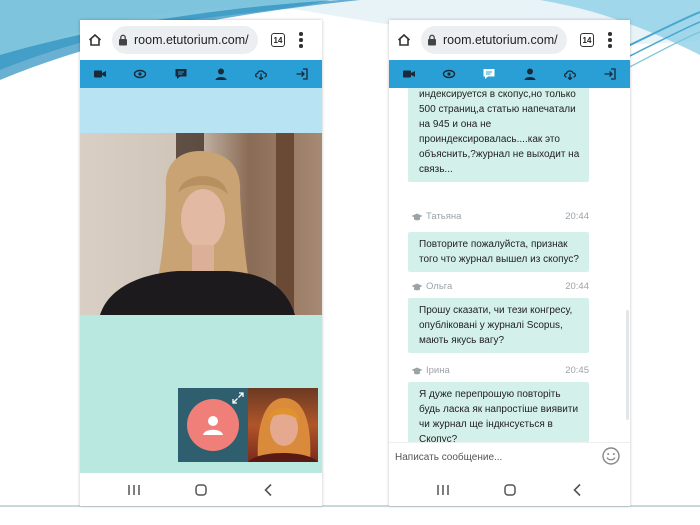  I want to click on participants-panel, so click(248, 425).